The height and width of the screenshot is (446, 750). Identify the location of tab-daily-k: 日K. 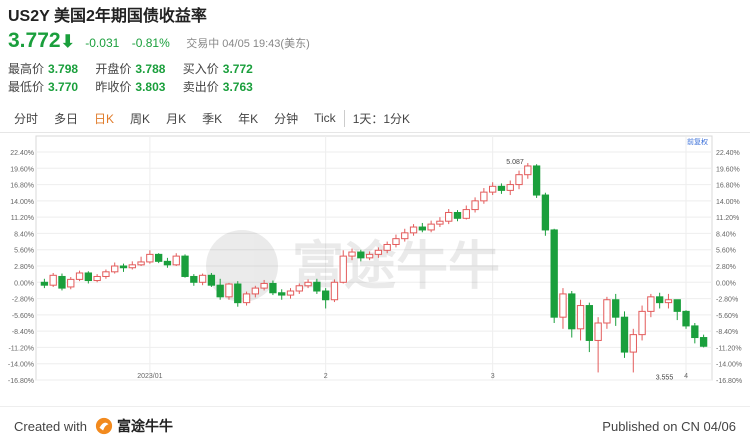
(104, 118).